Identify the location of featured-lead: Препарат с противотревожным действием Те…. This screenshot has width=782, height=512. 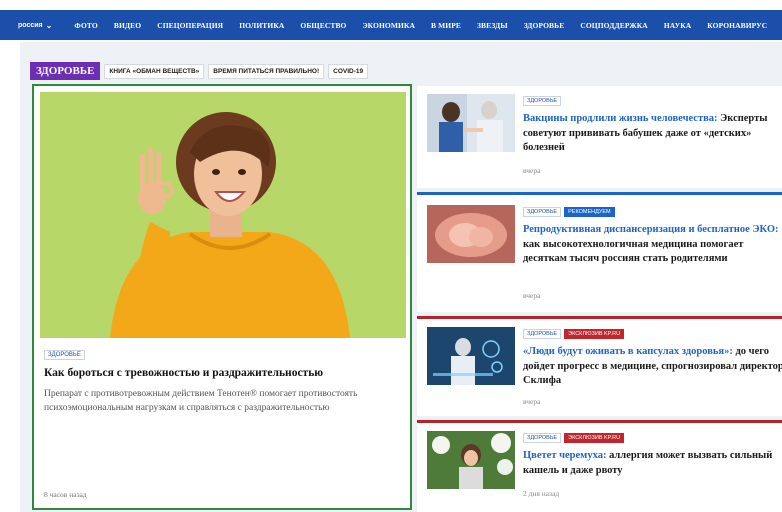
(201, 401).